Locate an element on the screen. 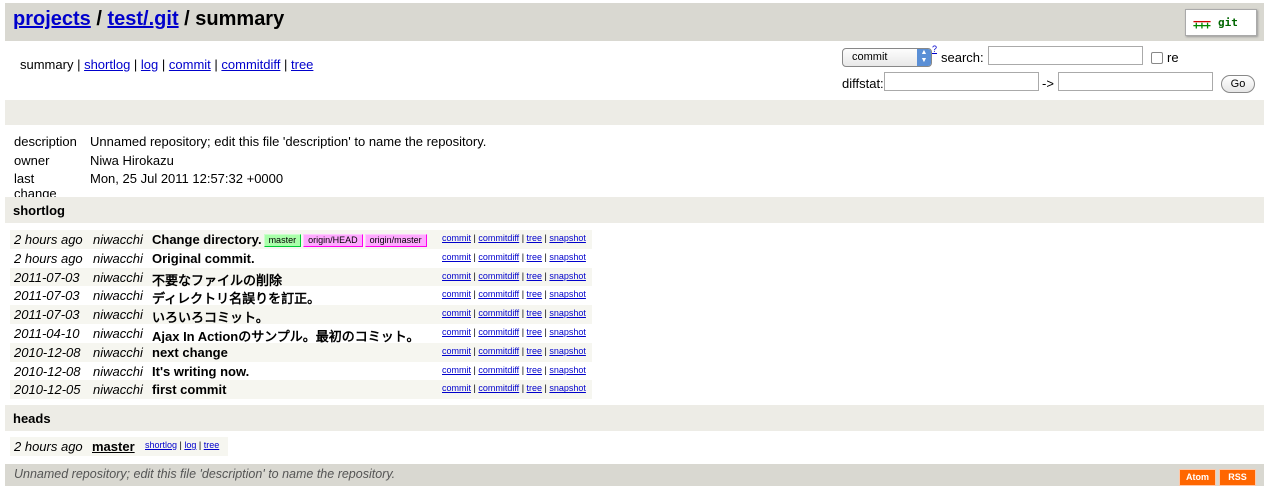  commit-age: 2 hours ago is located at coordinates (48, 239).